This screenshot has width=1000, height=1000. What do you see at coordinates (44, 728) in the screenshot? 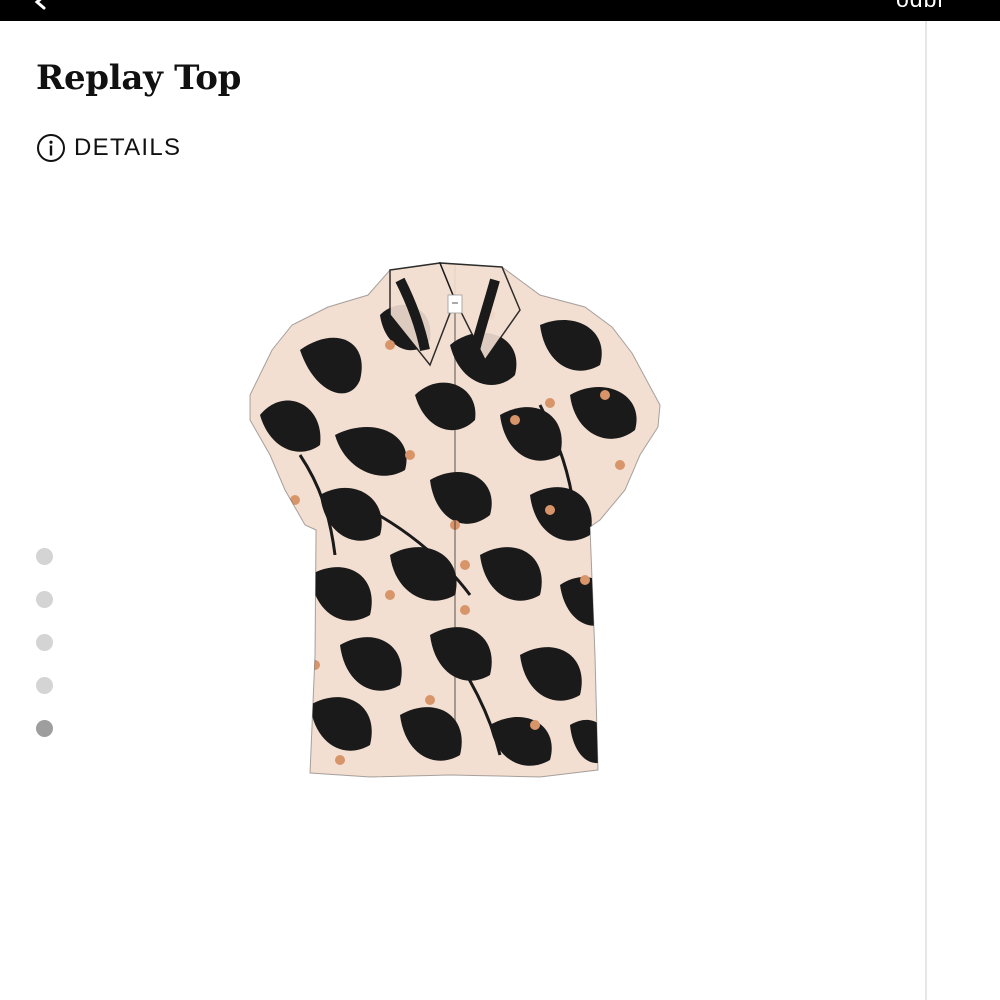
I see `carousel-dot-active` at bounding box center [44, 728].